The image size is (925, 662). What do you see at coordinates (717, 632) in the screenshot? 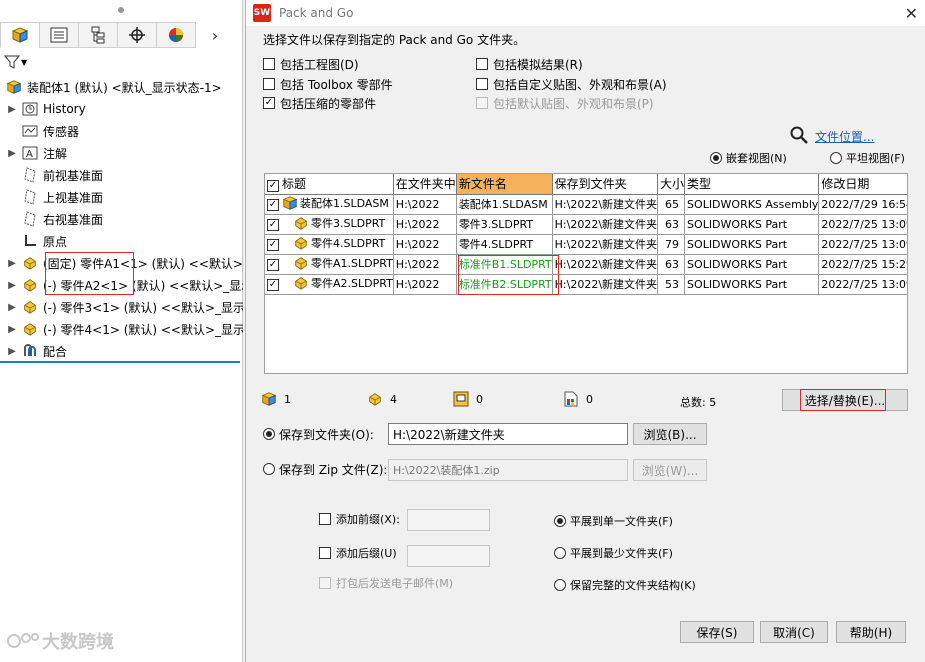
I see `save-button: 保存(S)` at bounding box center [717, 632].